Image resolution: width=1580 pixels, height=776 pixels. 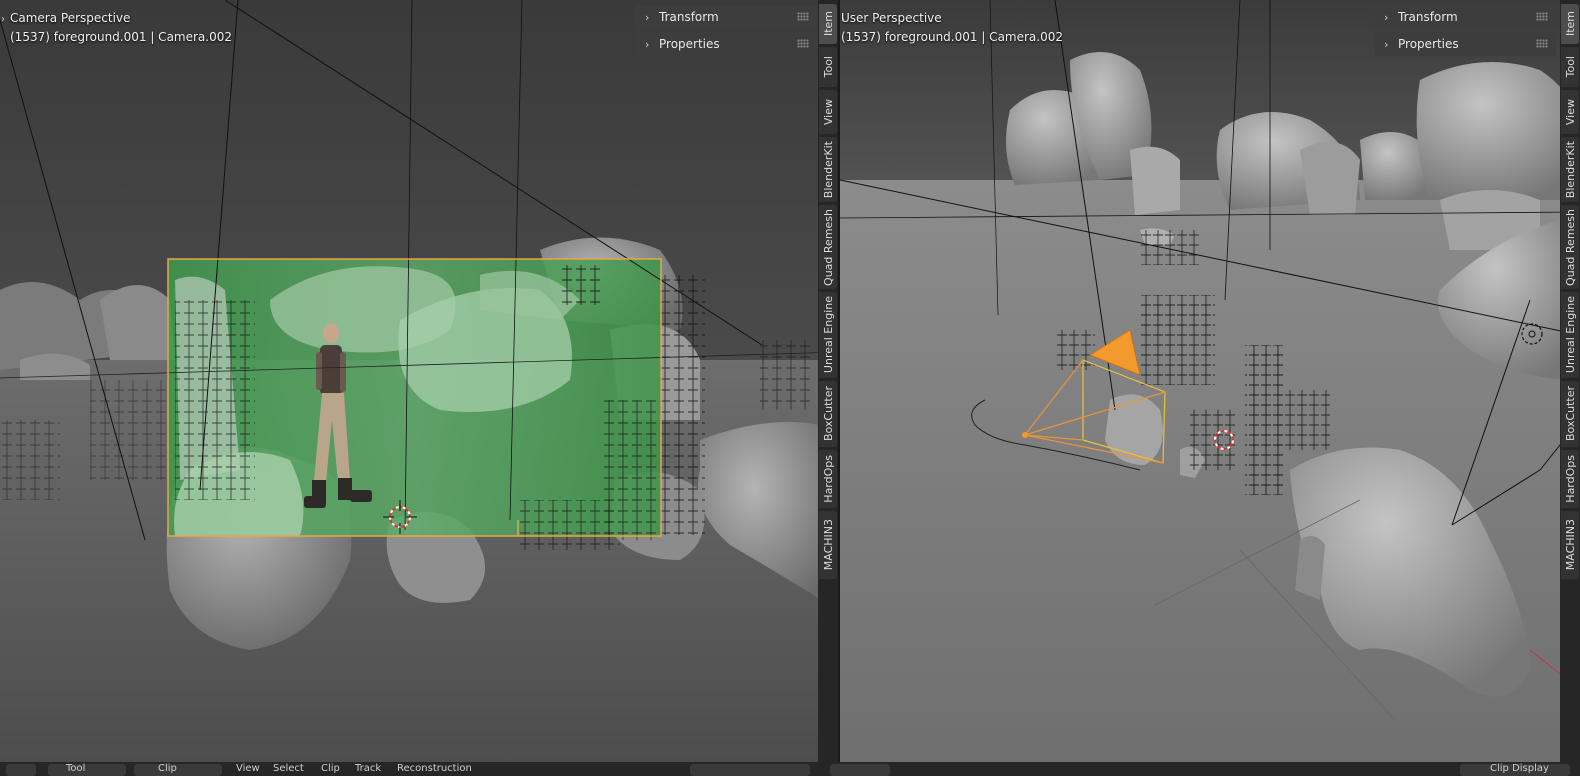 What do you see at coordinates (330, 768) in the screenshot?
I see `menu-clip: Clip` at bounding box center [330, 768].